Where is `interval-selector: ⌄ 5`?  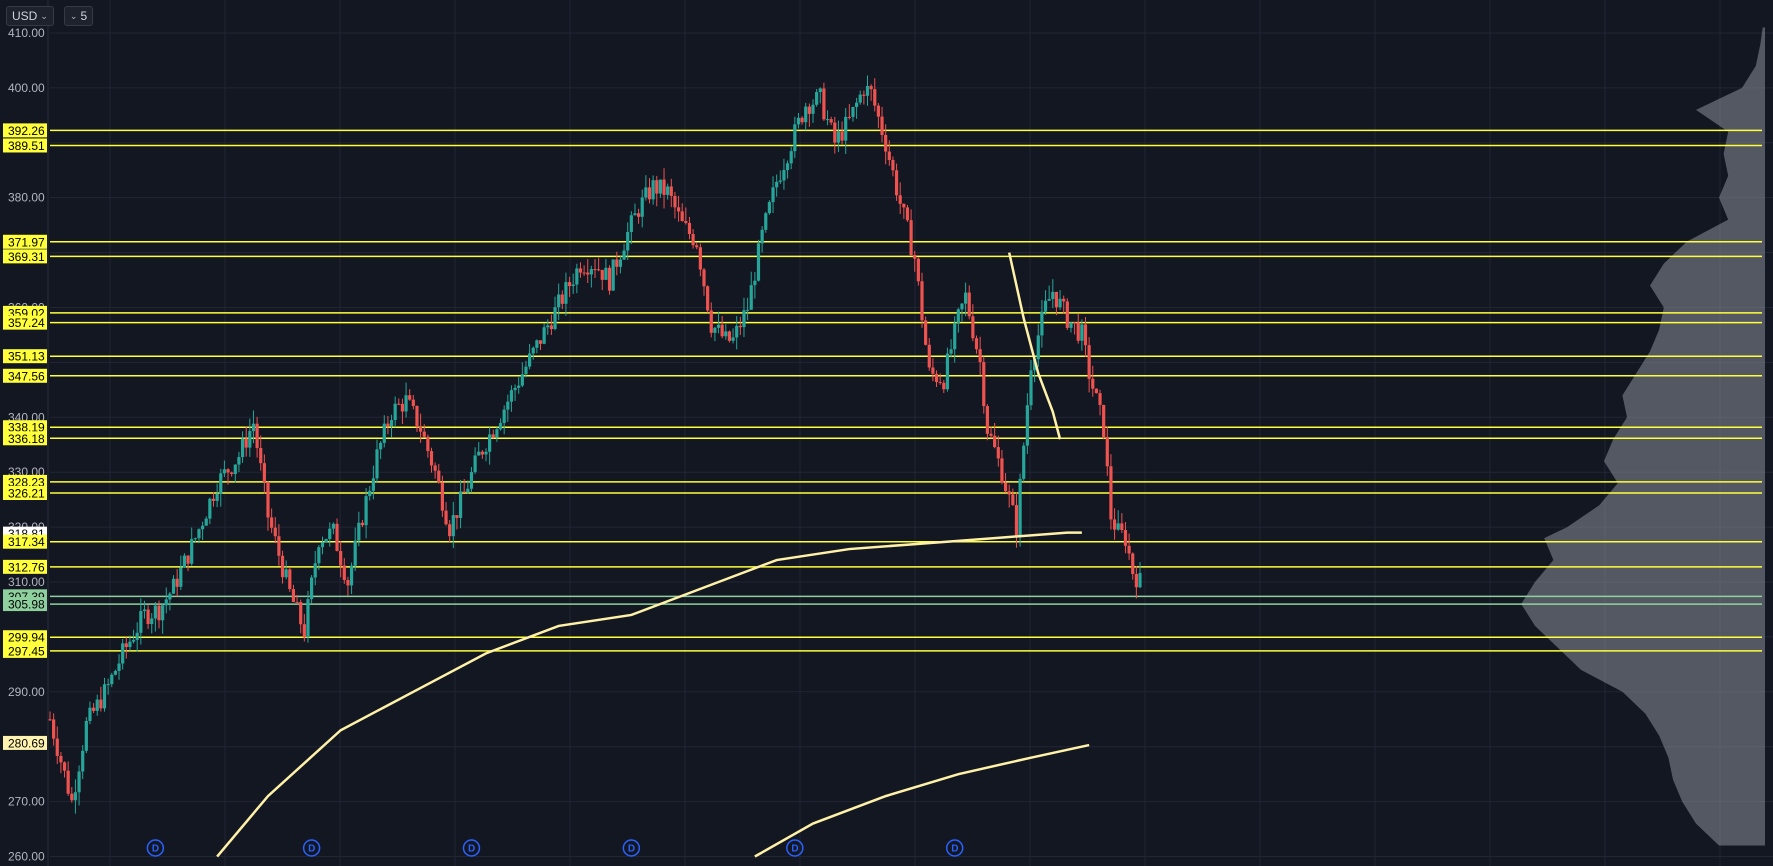
interval-selector: ⌄ 5 is located at coordinates (78, 16).